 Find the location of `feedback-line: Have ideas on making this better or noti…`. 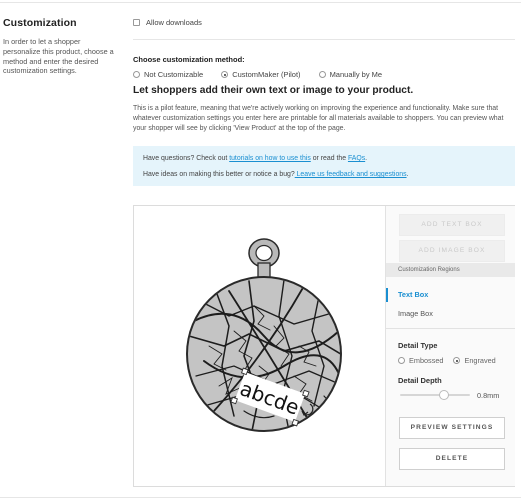

feedback-line: Have ideas on making this better or noti… is located at coordinates (324, 176).